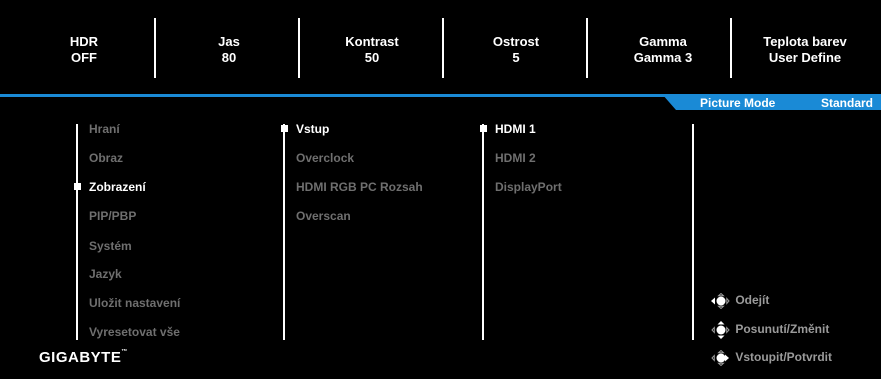 This screenshot has width=881, height=379. Describe the element at coordinates (104, 129) in the screenshot. I see `menu-item-gaming: Hraní` at that location.